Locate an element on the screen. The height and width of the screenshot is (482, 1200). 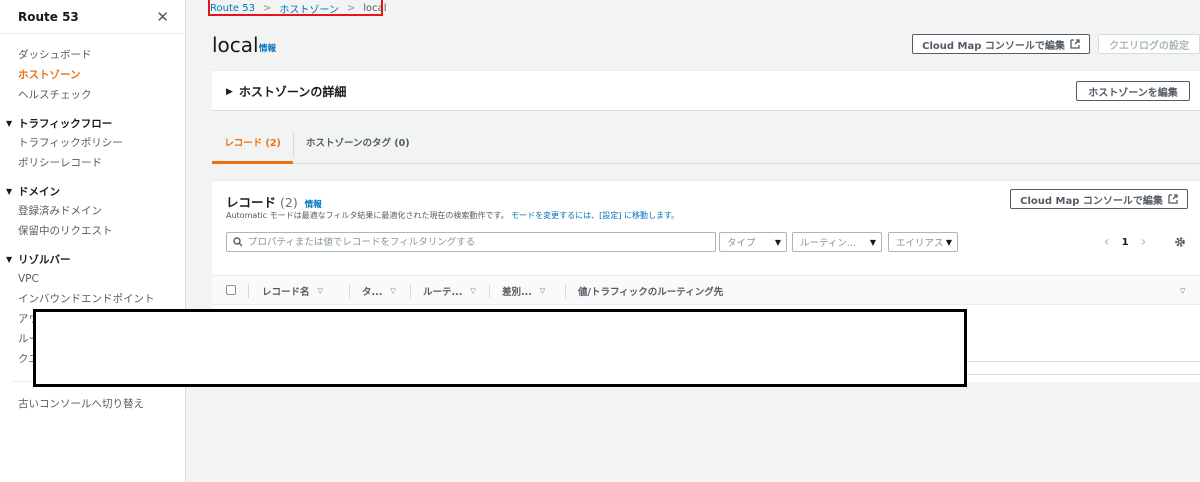
previous-page-icon: ‹ is located at coordinates (1107, 242).